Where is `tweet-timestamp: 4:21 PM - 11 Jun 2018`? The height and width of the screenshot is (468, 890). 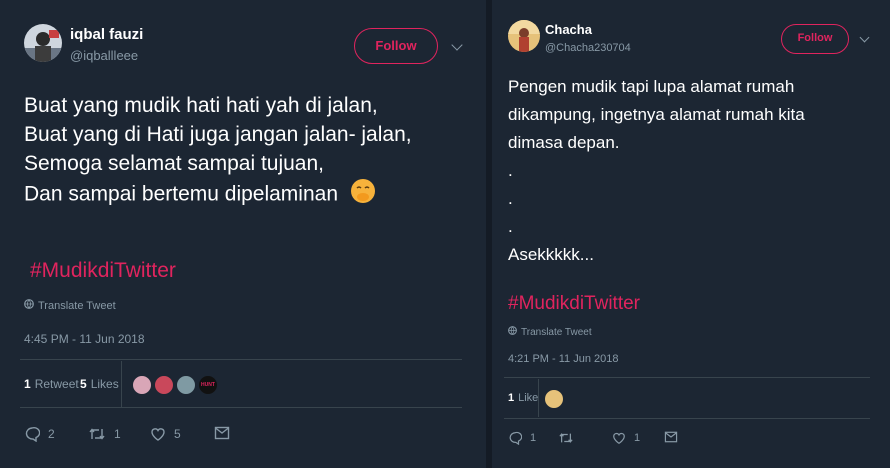 tweet-timestamp: 4:21 PM - 11 Jun 2018 is located at coordinates (563, 359).